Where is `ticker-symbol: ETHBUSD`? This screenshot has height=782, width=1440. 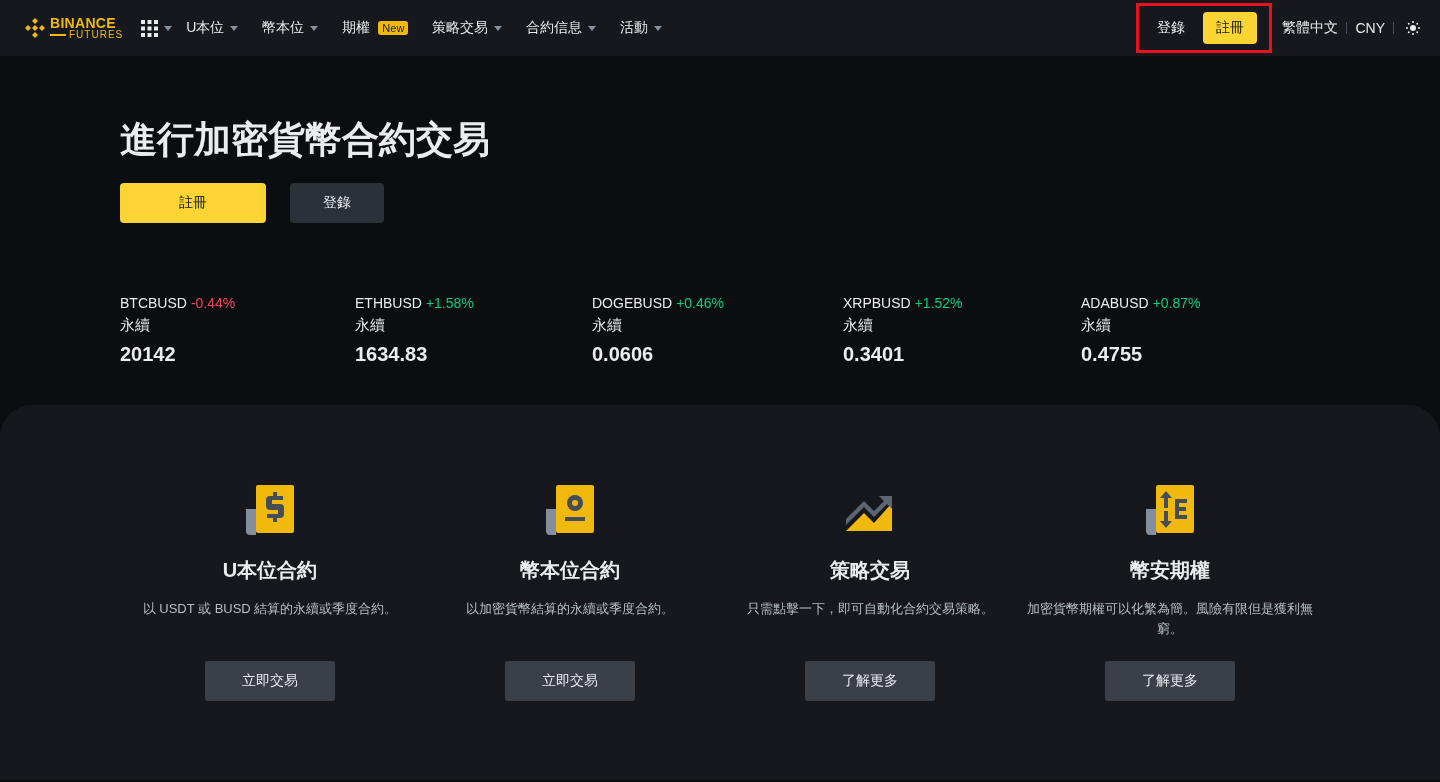
ticker-symbol: ETHBUSD is located at coordinates (388, 303).